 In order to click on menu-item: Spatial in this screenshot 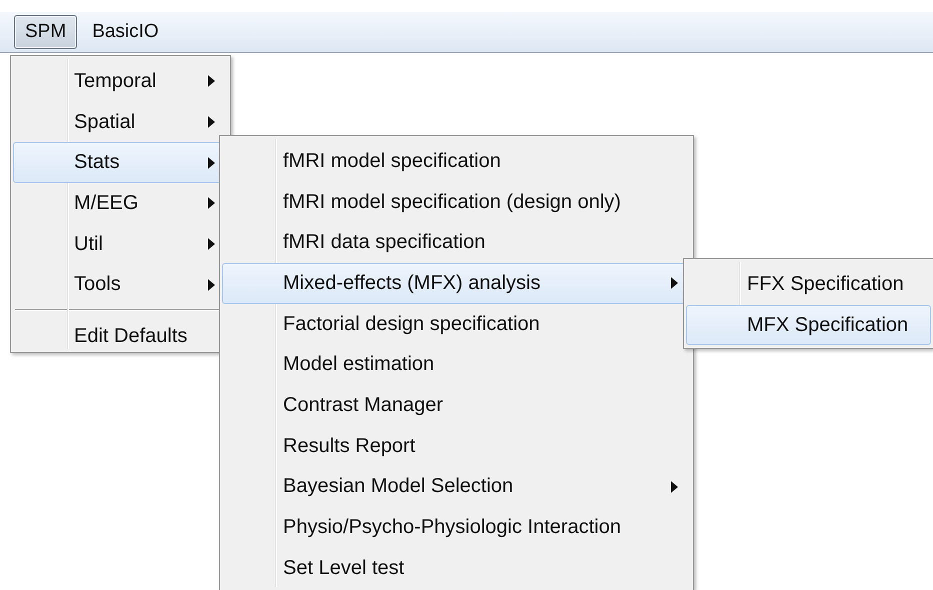, I will do `click(120, 122)`.